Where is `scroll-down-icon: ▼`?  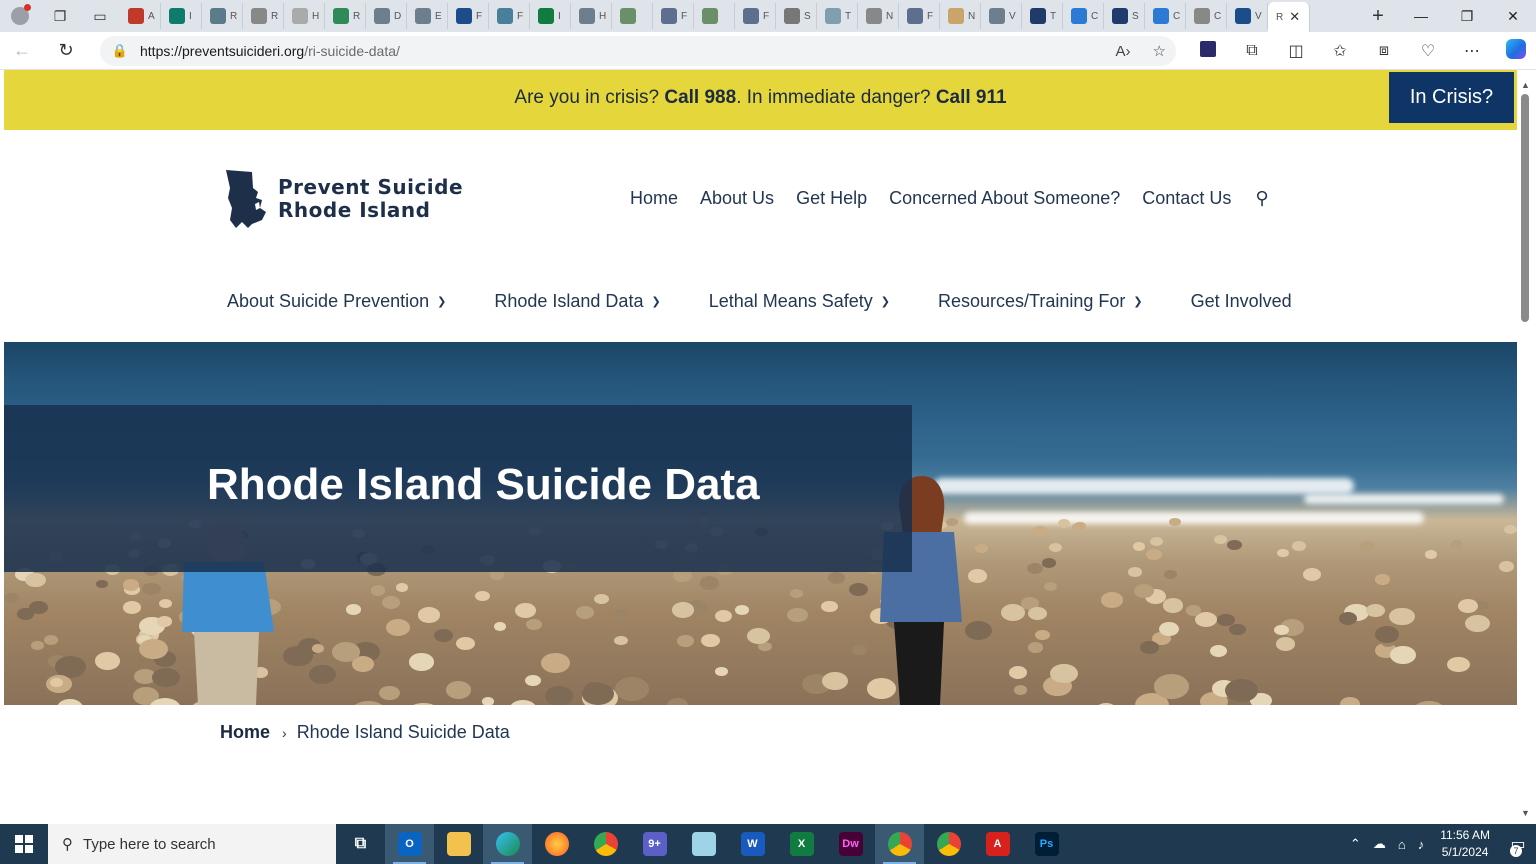
scroll-down-icon: ▼ is located at coordinates (1525, 813).